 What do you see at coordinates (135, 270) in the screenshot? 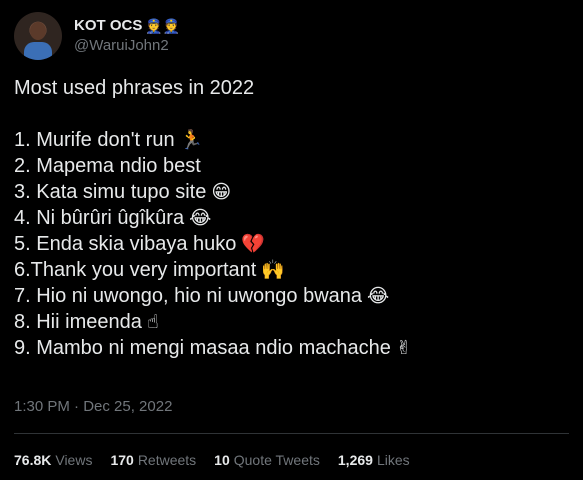
I see `list-item-text: 6.Thank you very important` at bounding box center [135, 270].